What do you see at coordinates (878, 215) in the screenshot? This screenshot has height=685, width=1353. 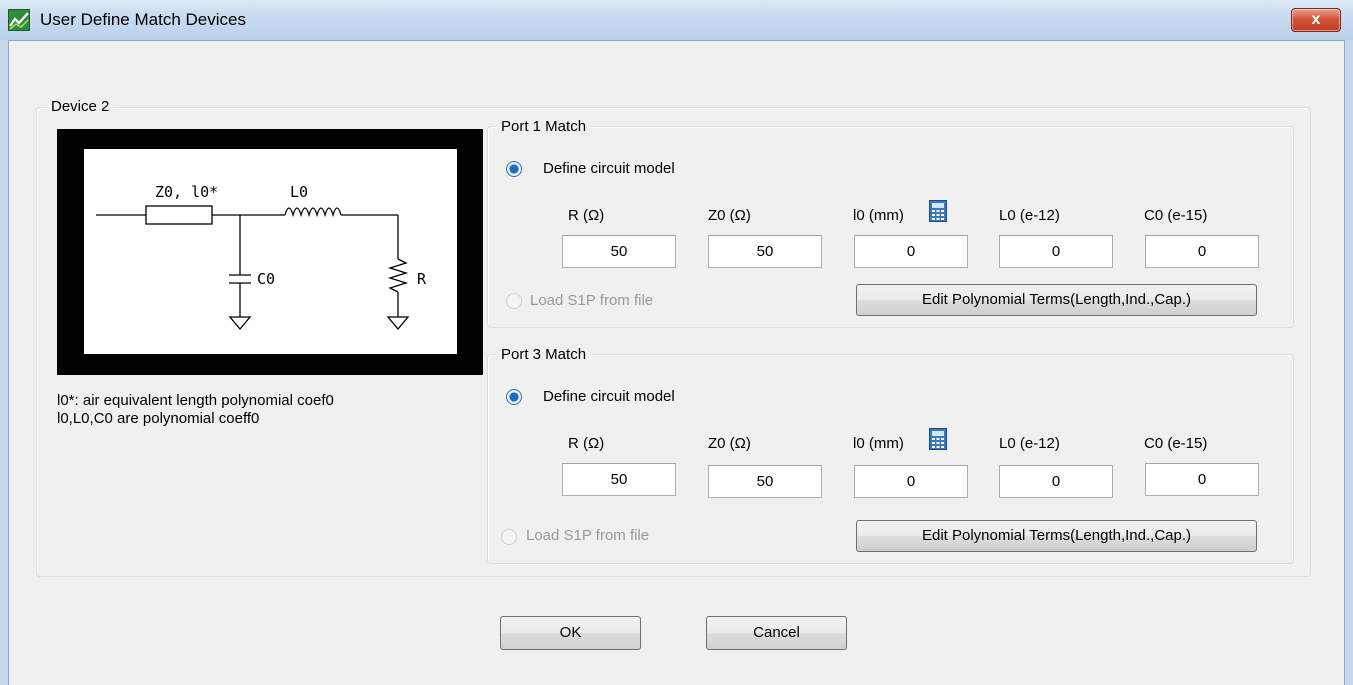 I see `port1-l0mm-label: l0 (mm)` at bounding box center [878, 215].